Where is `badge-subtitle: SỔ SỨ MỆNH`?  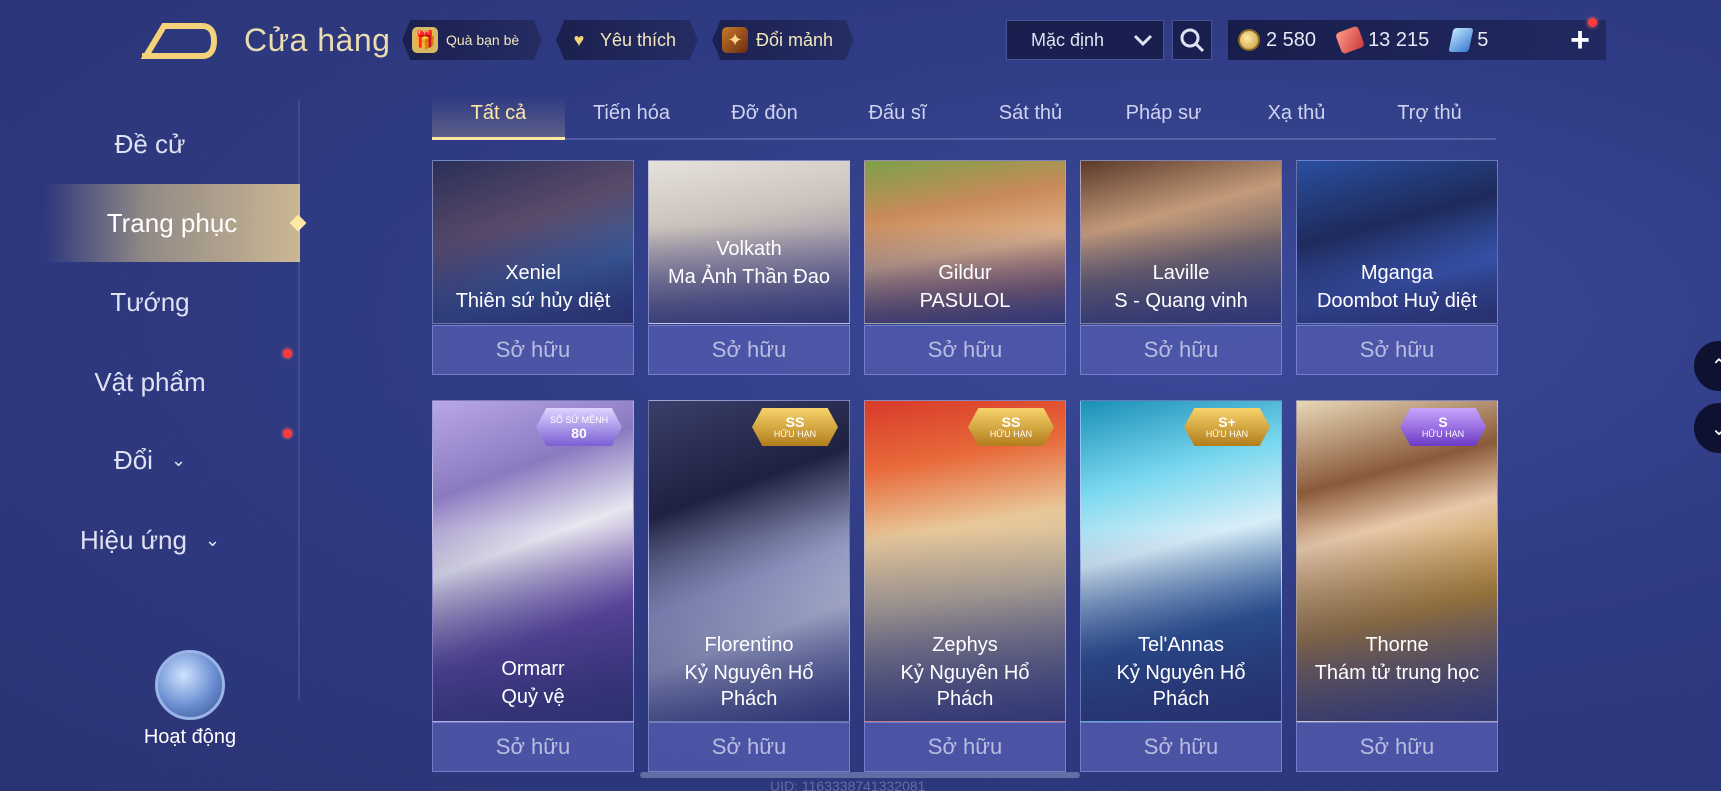 badge-subtitle: SỔ SỨ MỆNH is located at coordinates (579, 419).